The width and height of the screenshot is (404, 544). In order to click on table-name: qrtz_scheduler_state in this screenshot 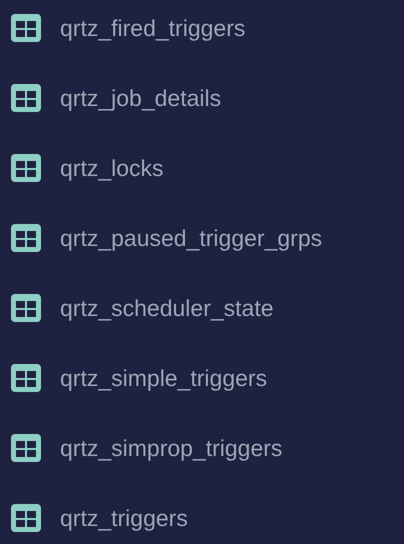, I will do `click(167, 308)`.